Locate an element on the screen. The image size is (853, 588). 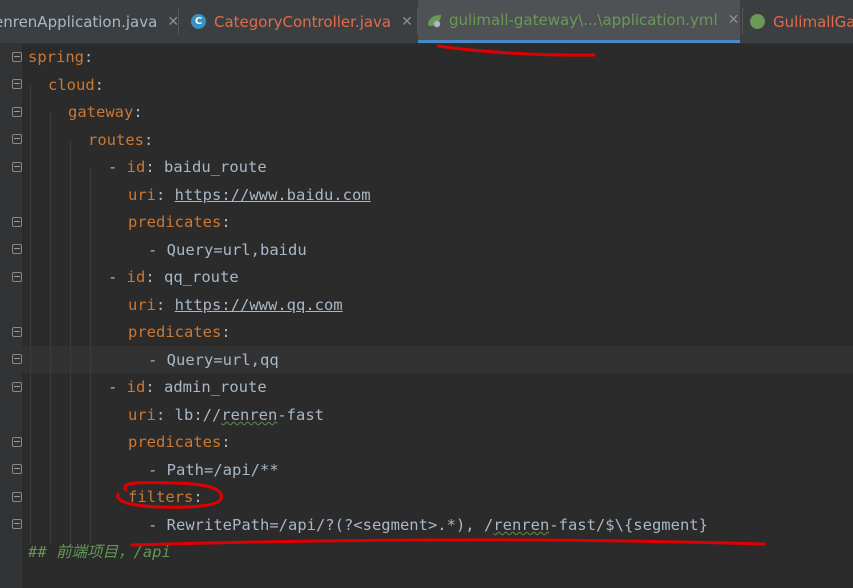
tab-label: enrenApplication.java is located at coordinates (79, 21).